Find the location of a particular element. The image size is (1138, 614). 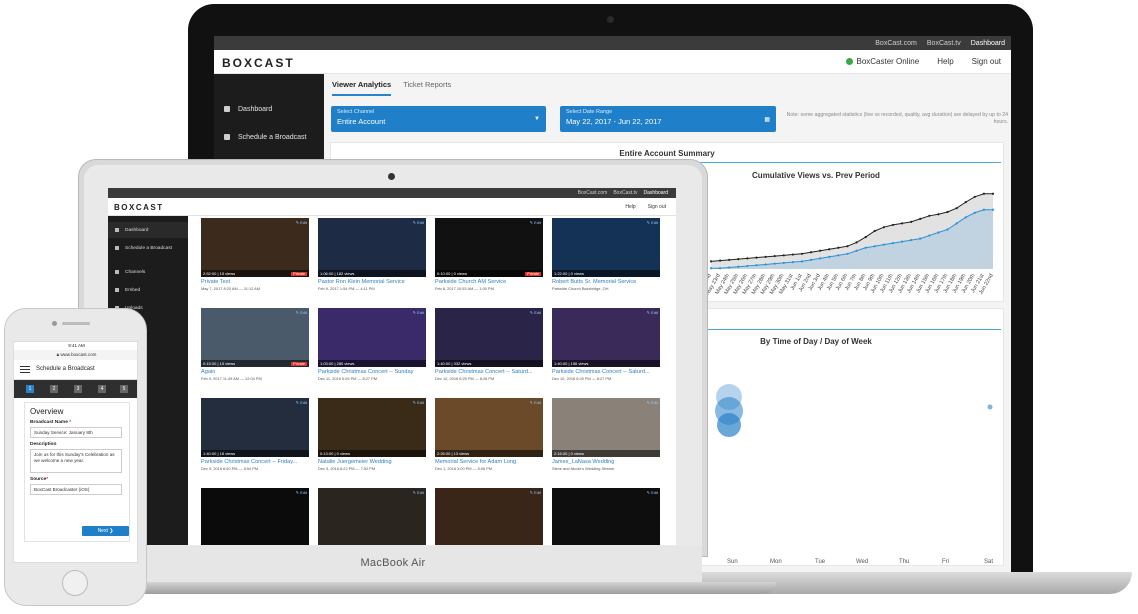

video-meta: 1:22:00 | 0 views is located at coordinates (606, 273).